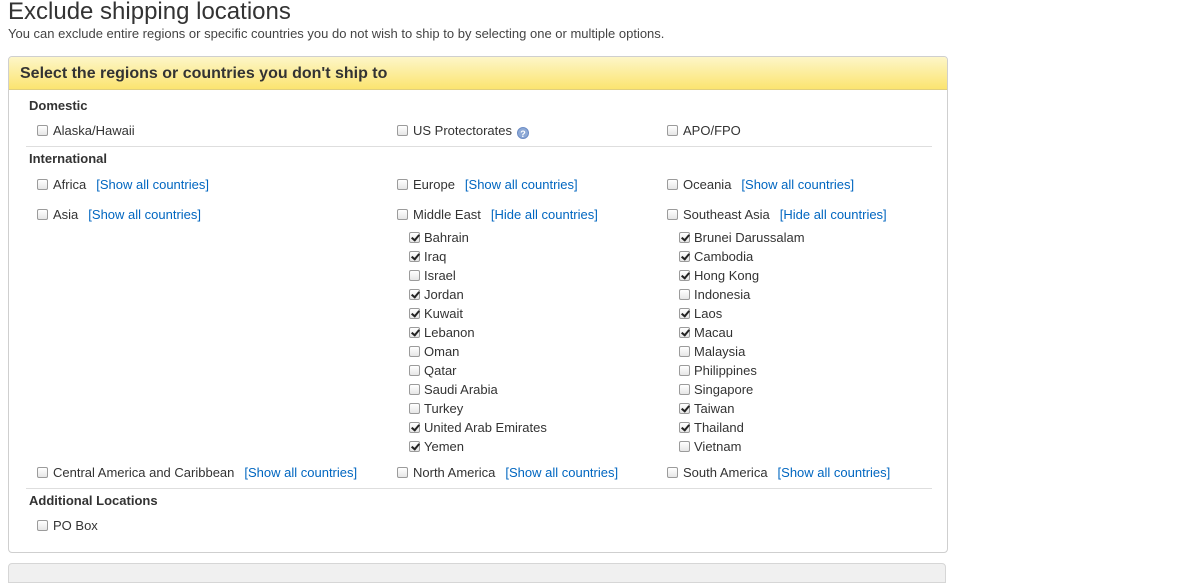 Image resolution: width=1178 pixels, height=583 pixels. What do you see at coordinates (714, 408) in the screenshot?
I see `country-label: Taiwan` at bounding box center [714, 408].